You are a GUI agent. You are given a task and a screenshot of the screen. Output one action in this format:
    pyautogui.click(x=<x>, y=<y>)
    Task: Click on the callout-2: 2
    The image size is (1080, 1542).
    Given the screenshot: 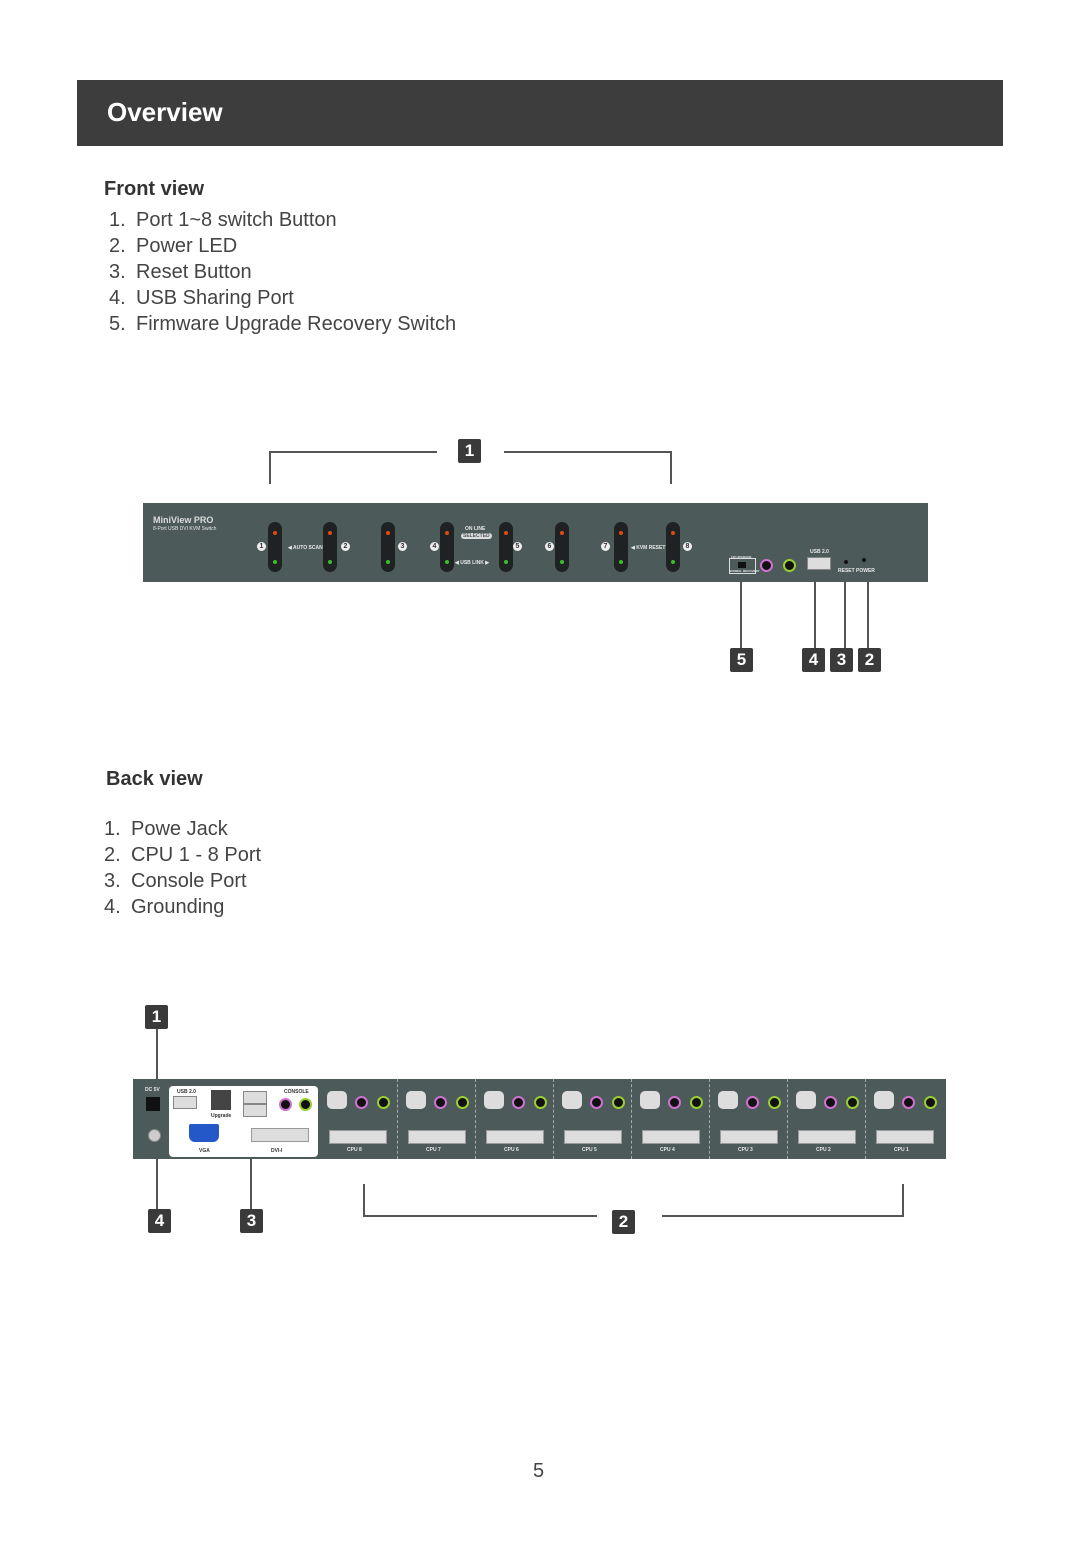 What is the action you would take?
    pyautogui.click(x=623, y=1222)
    